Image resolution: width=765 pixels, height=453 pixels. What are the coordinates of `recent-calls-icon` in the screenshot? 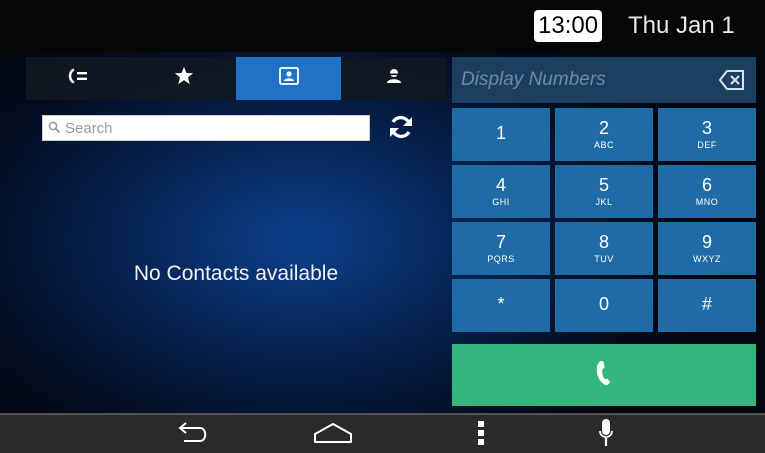 It's located at (79, 78).